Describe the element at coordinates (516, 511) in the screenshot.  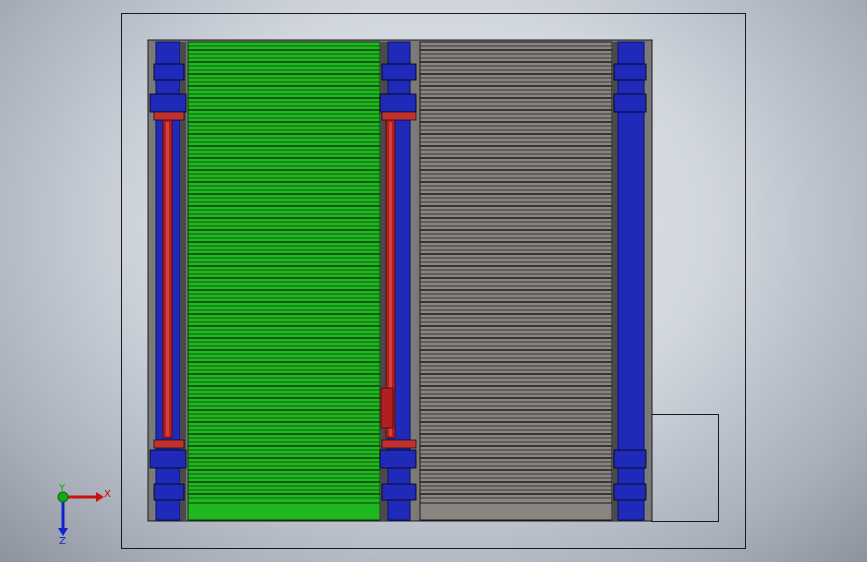
I see `gray-bed-end-plate` at that location.